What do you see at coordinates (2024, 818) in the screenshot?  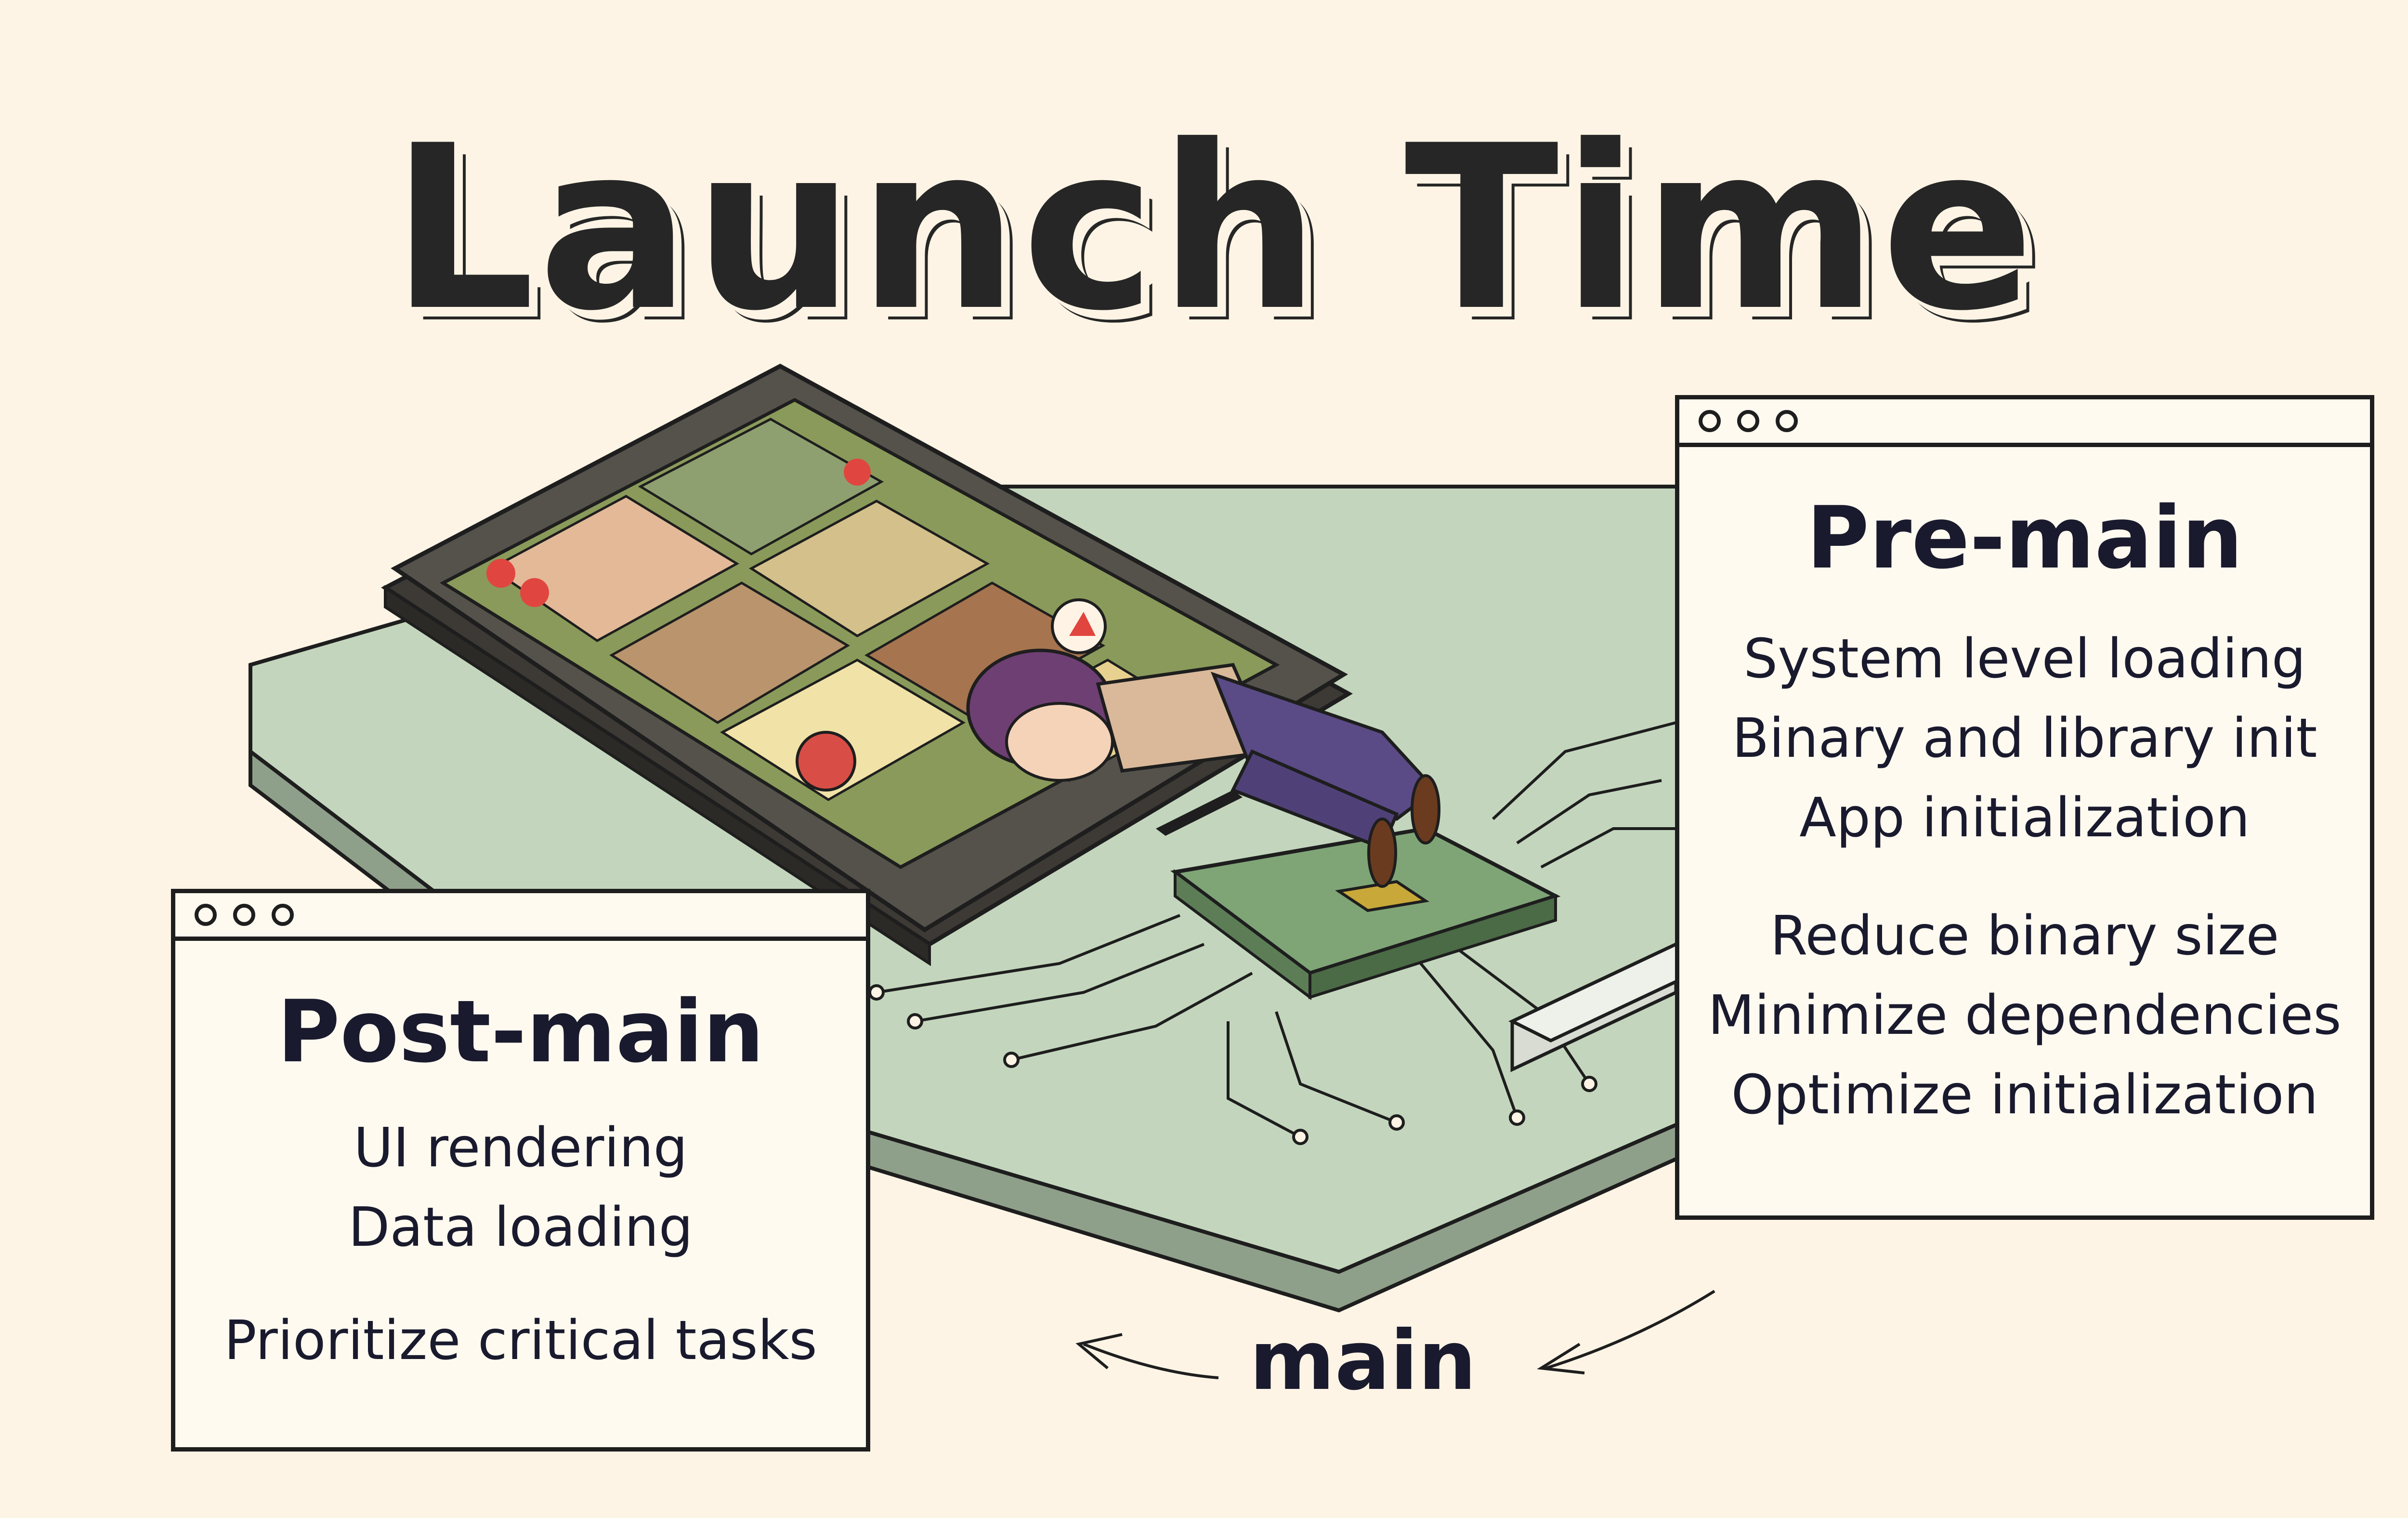 I see `premain-stage: App initialization` at bounding box center [2024, 818].